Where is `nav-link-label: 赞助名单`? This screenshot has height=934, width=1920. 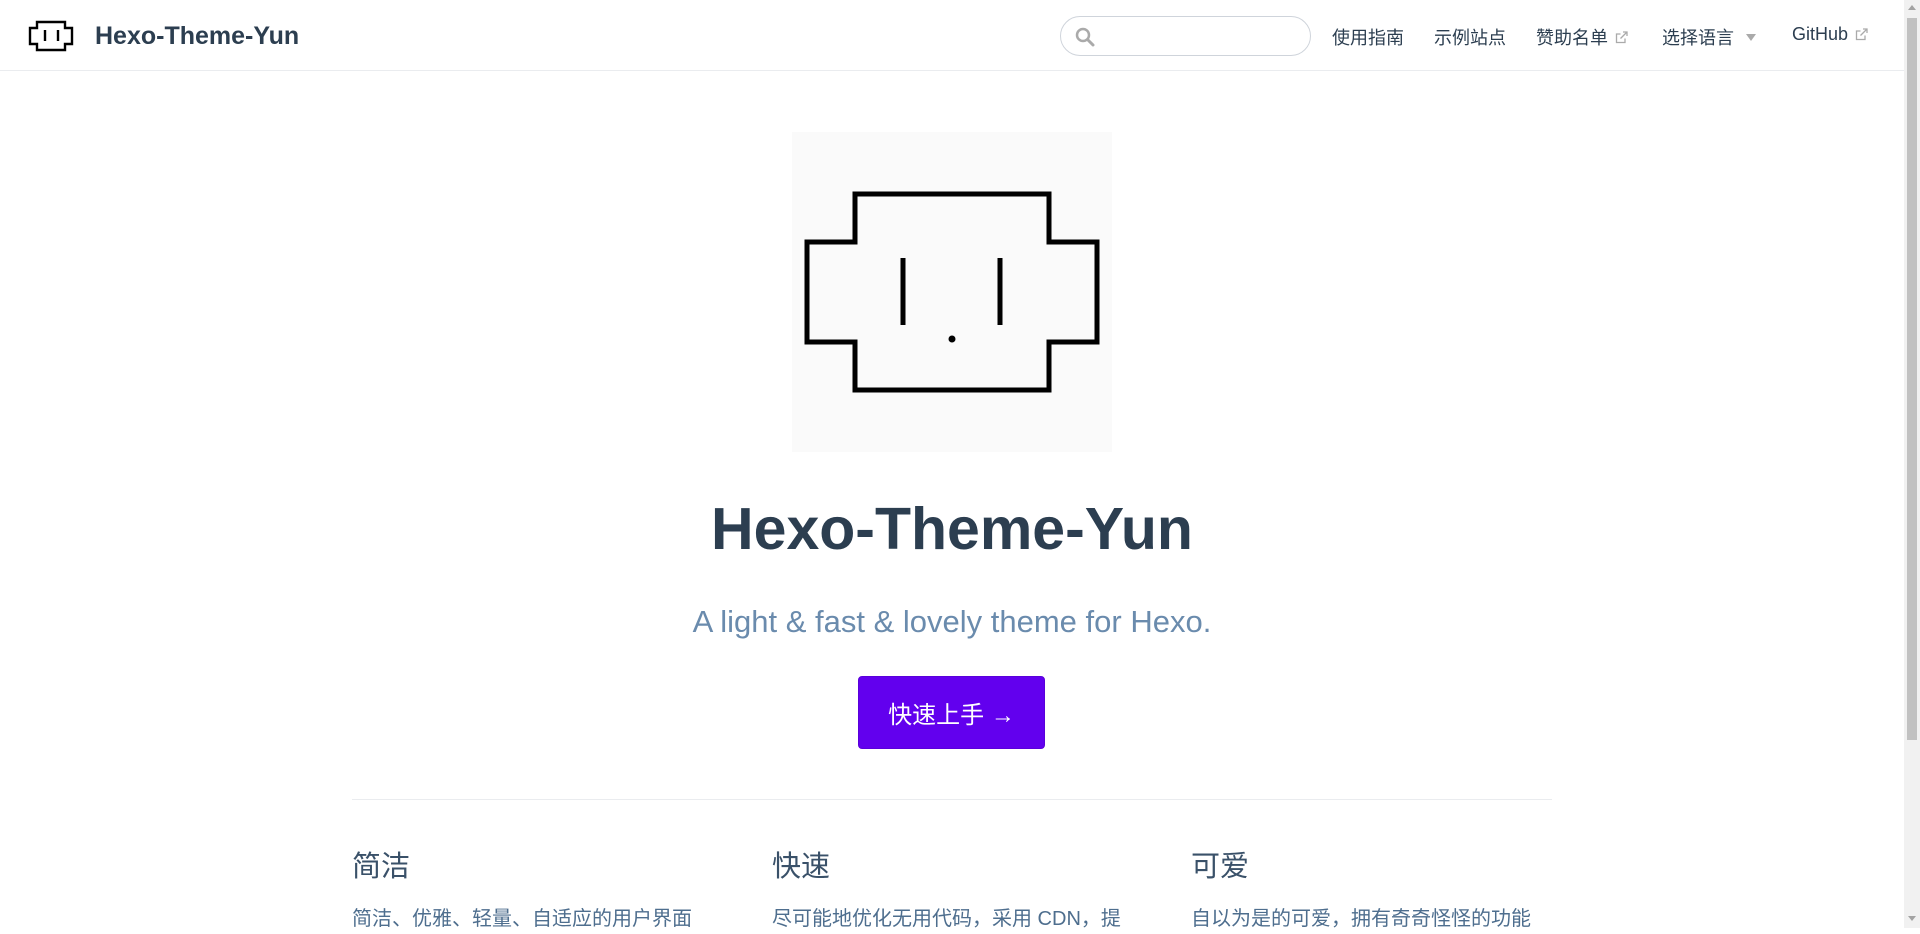 nav-link-label: 赞助名单 is located at coordinates (1572, 38).